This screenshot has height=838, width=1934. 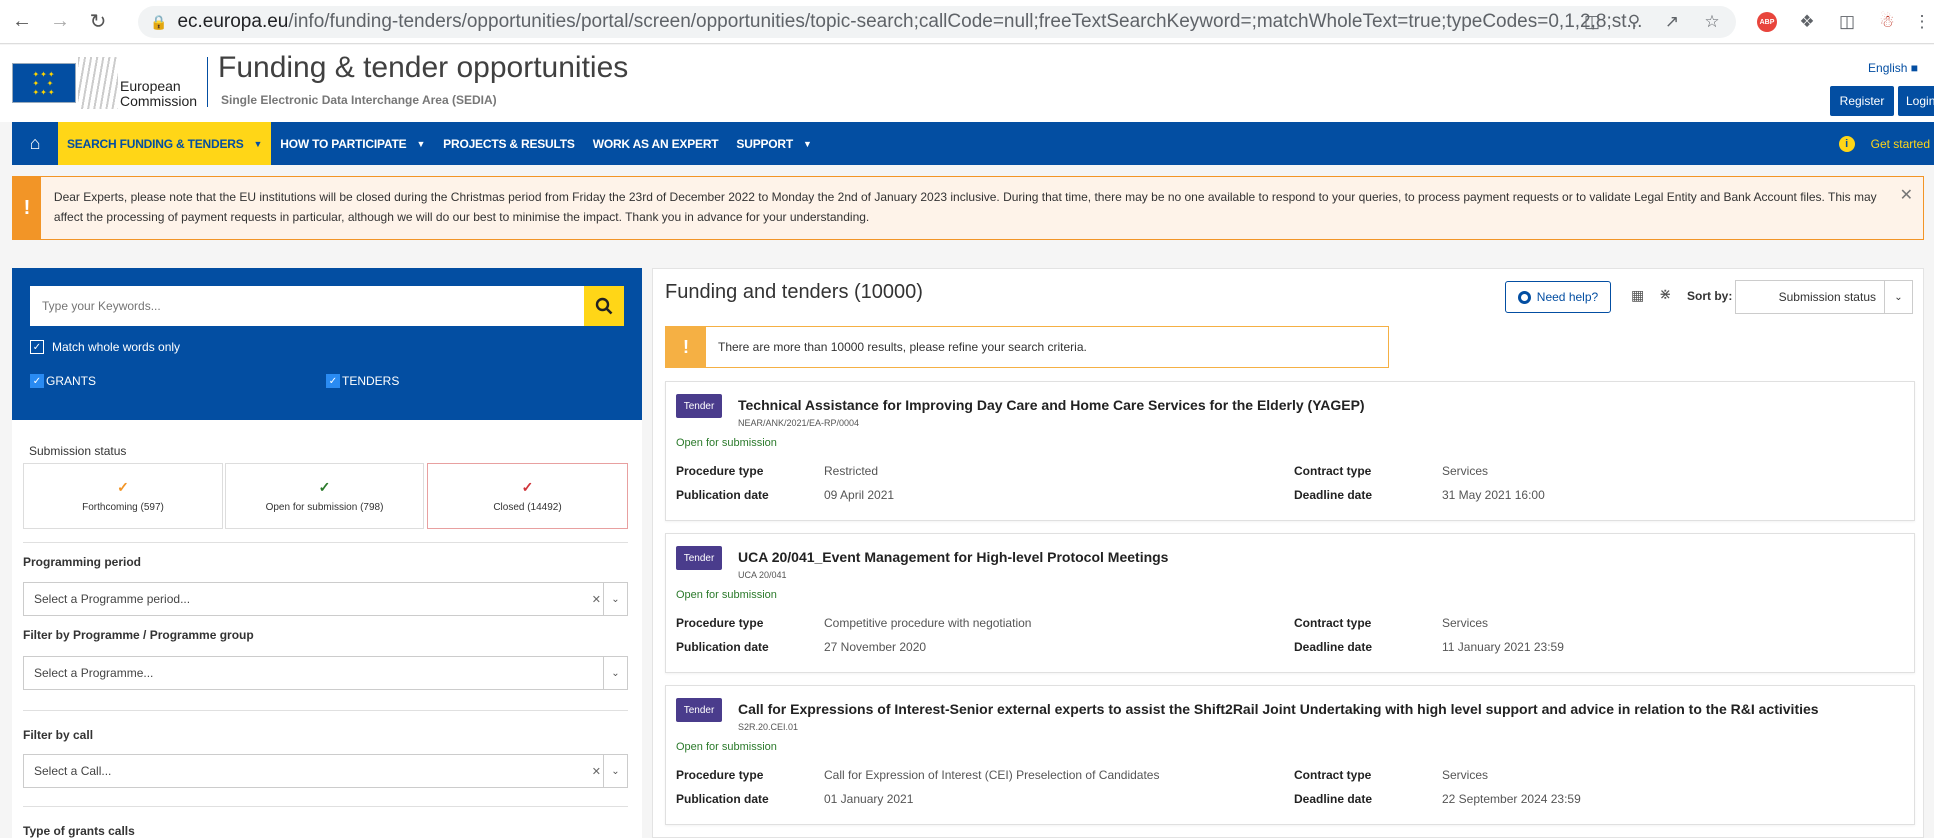 What do you see at coordinates (44, 83) in the screenshot?
I see `eu-flag-icon: ✦✦✦ ✦ ✦ ✦✦✦` at bounding box center [44, 83].